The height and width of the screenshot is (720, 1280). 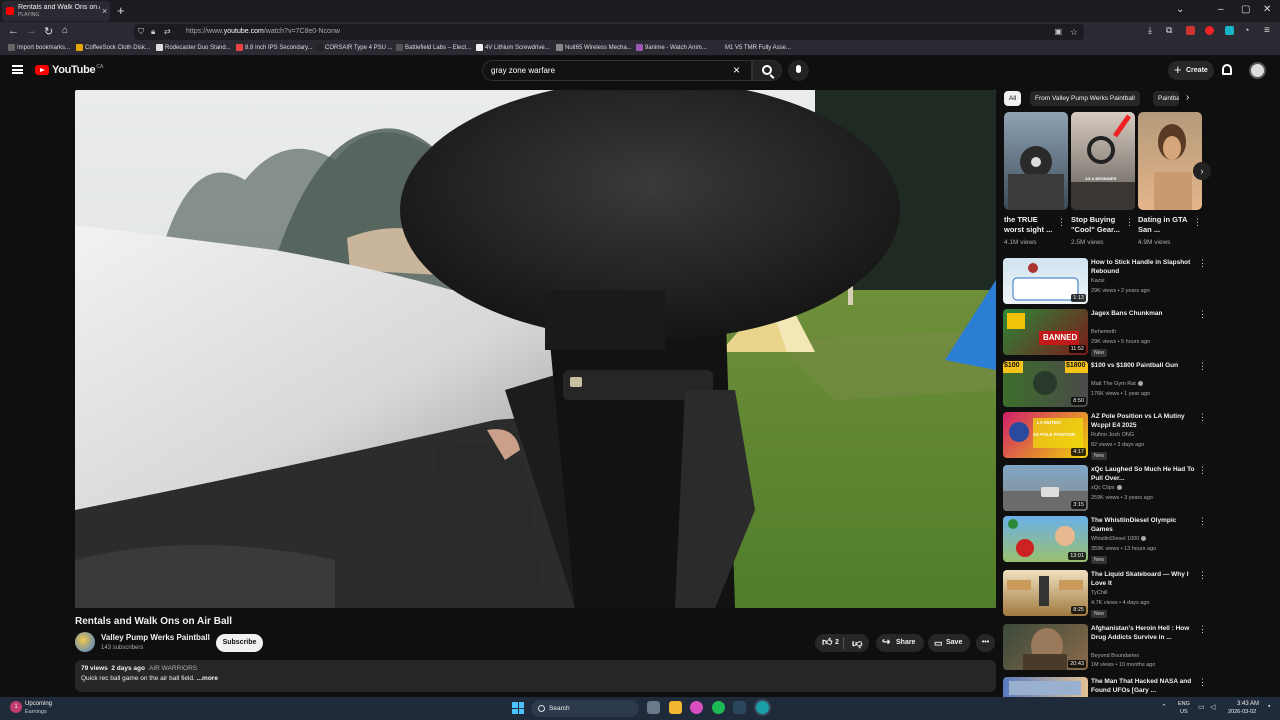 I want to click on bookmark-star-icon: ☆, so click(x=1074, y=32).